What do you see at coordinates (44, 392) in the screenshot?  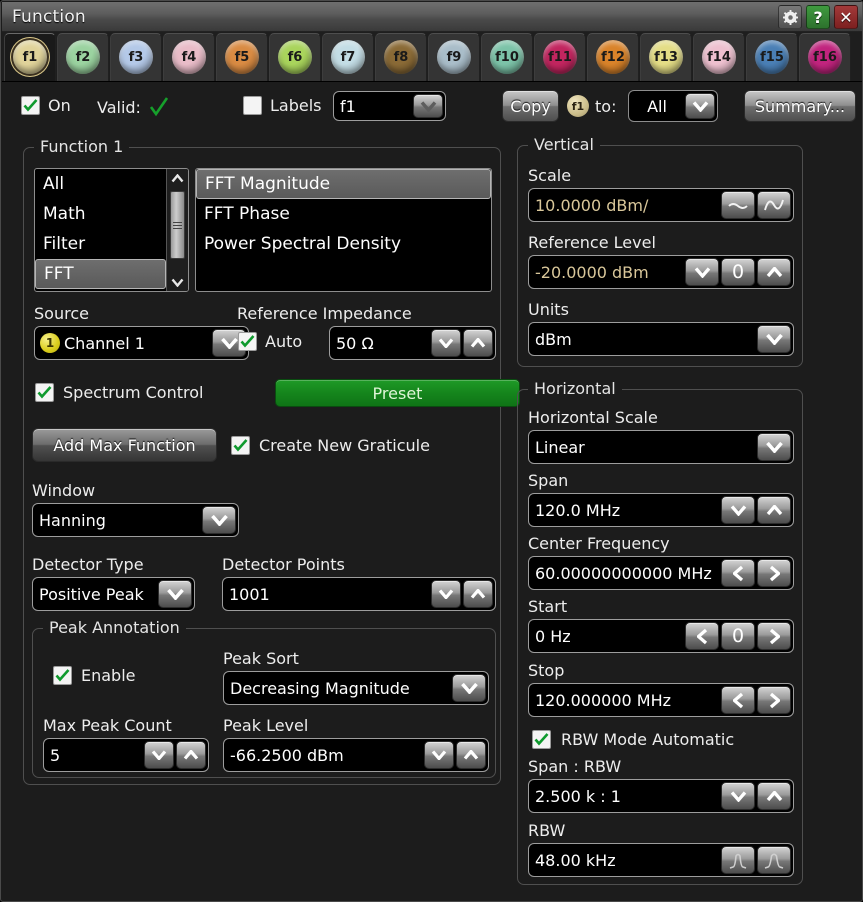 I see `spectrum-control-checkbox` at bounding box center [44, 392].